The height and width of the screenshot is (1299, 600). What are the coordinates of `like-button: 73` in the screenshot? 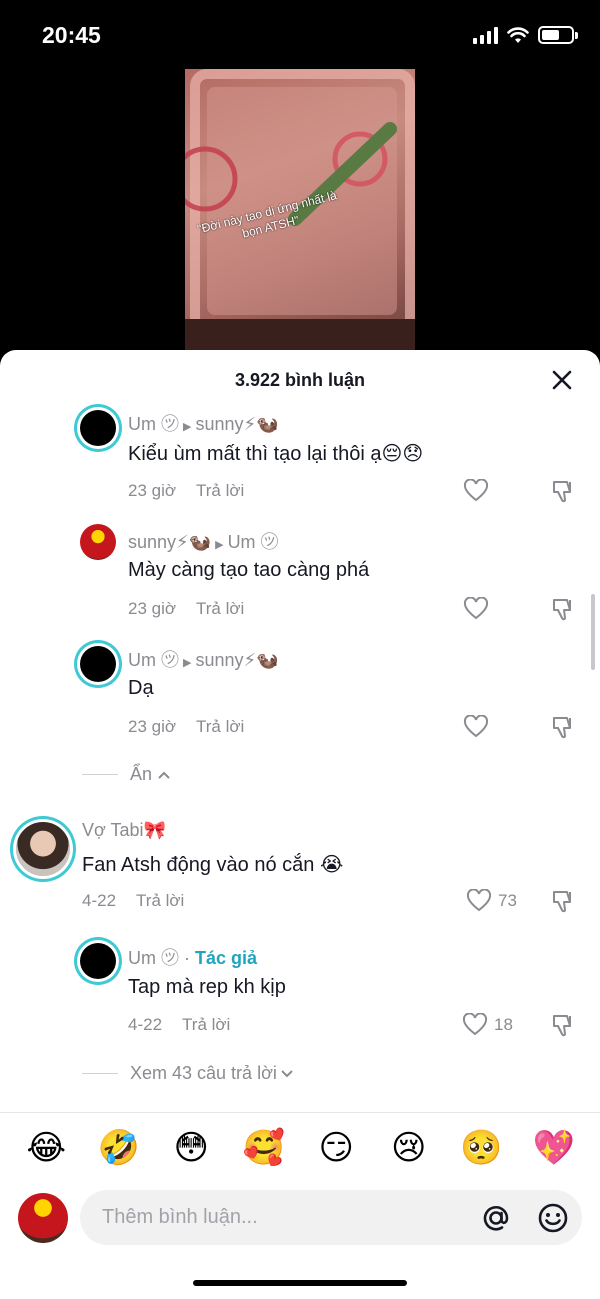 It's located at (491, 901).